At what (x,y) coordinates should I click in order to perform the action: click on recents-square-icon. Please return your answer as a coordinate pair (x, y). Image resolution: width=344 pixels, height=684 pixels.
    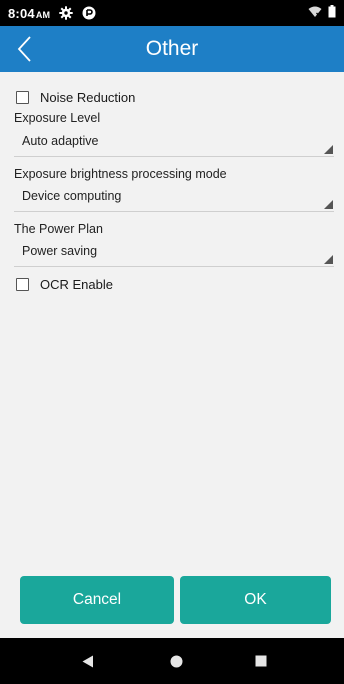
    Looking at the image, I should click on (261, 661).